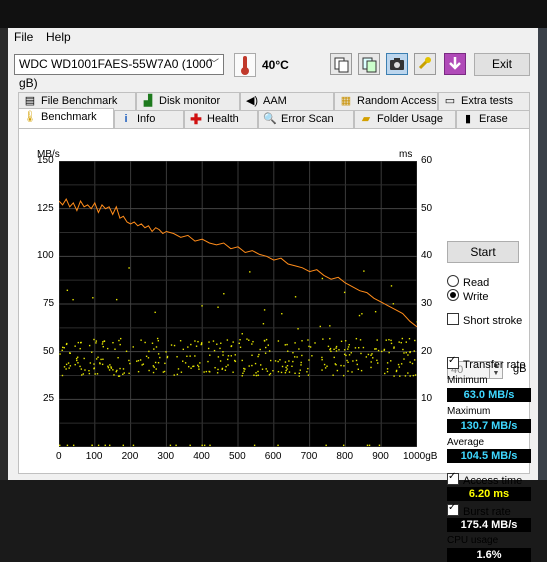 The height and width of the screenshot is (562, 547). I want to click on tab-error-scan: 🔍 Error Scan, so click(306, 119).